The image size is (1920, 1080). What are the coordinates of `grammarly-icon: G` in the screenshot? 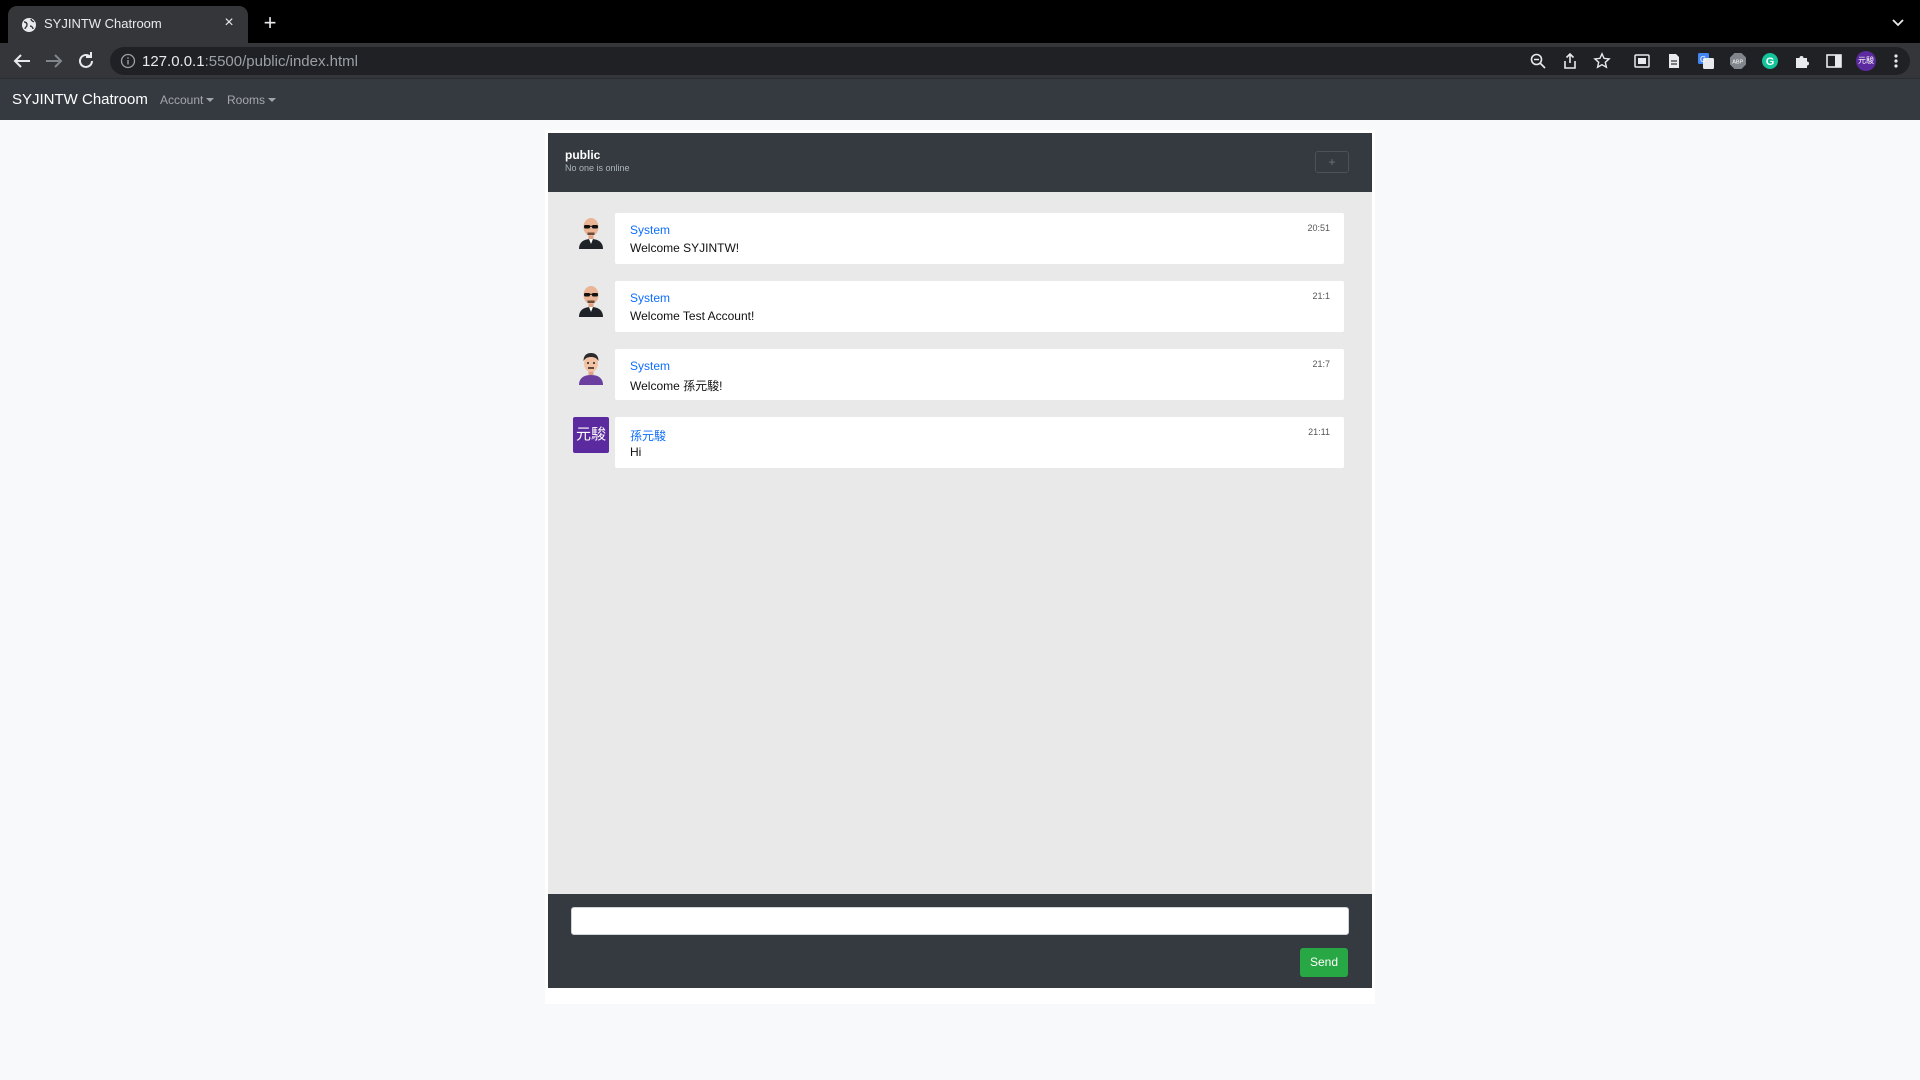 It's located at (1770, 61).